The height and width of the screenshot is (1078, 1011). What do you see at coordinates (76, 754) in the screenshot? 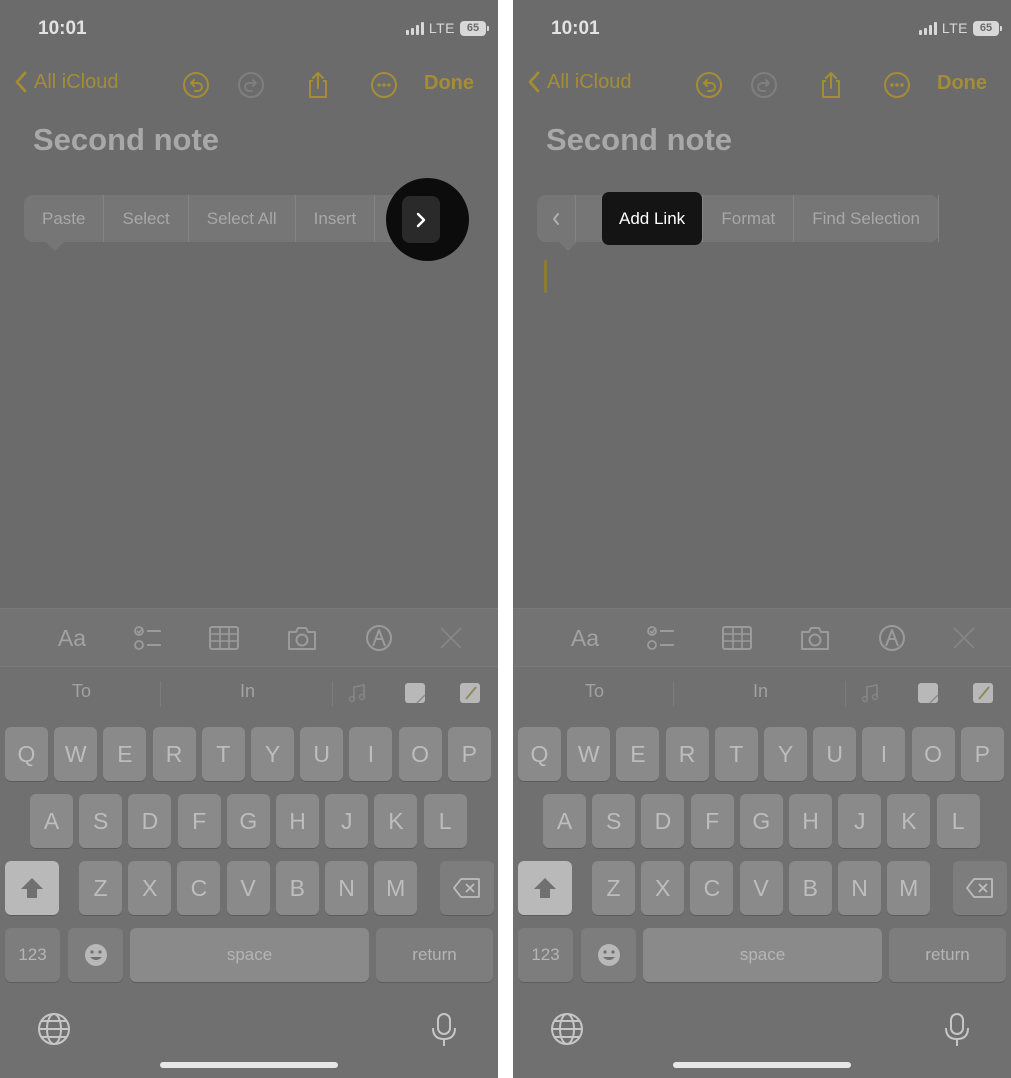
I see `key: W` at bounding box center [76, 754].